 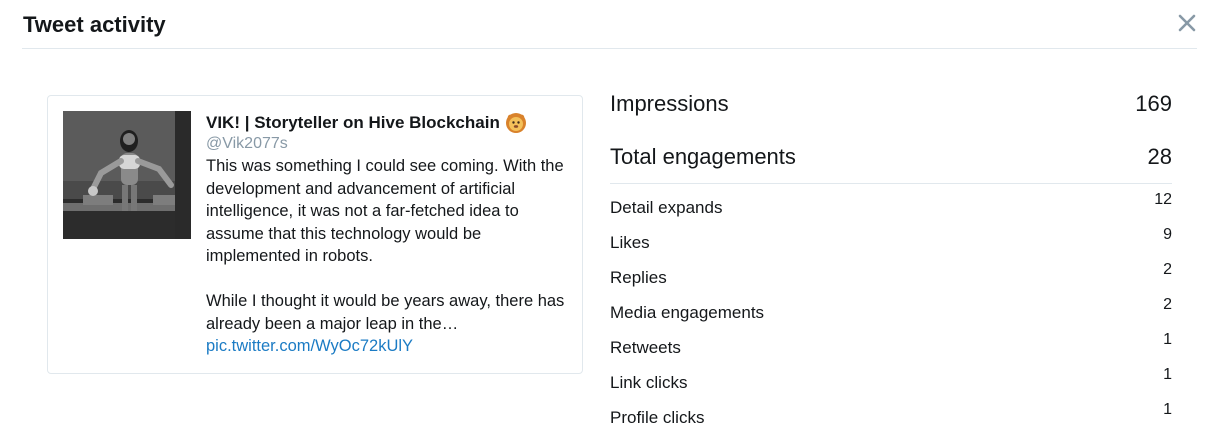 What do you see at coordinates (94, 24) in the screenshot?
I see `dialog-title: Tweet activity` at bounding box center [94, 24].